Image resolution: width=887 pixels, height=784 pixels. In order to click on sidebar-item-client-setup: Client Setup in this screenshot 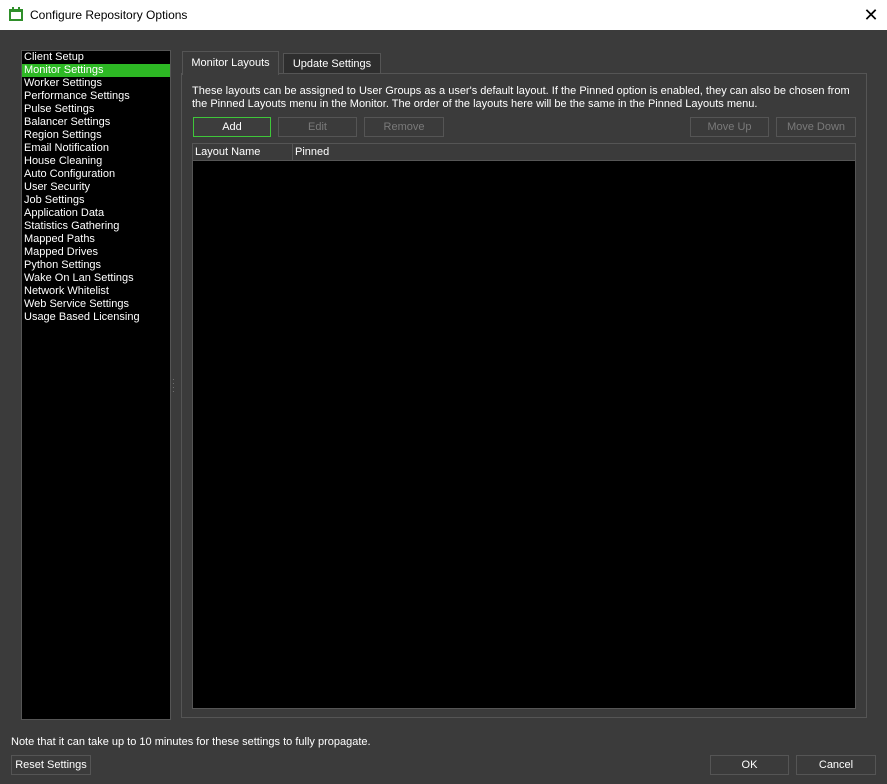, I will do `click(96, 57)`.